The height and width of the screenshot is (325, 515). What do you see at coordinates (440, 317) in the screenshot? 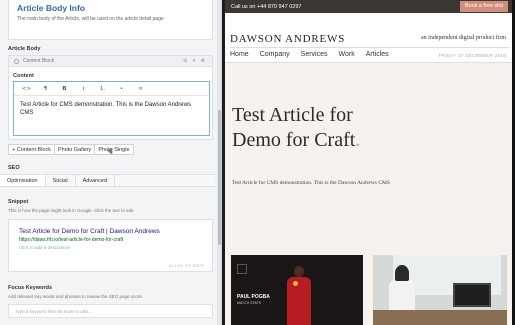
I see `desk` at bounding box center [440, 317].